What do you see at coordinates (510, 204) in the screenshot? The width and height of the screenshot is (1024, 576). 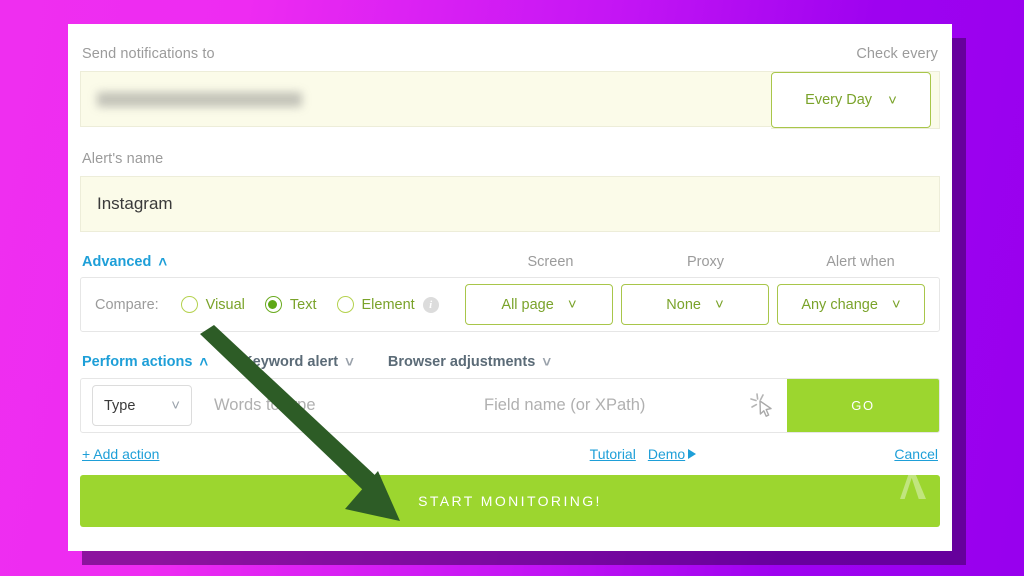 I see `alert-name-input: Instagram` at bounding box center [510, 204].